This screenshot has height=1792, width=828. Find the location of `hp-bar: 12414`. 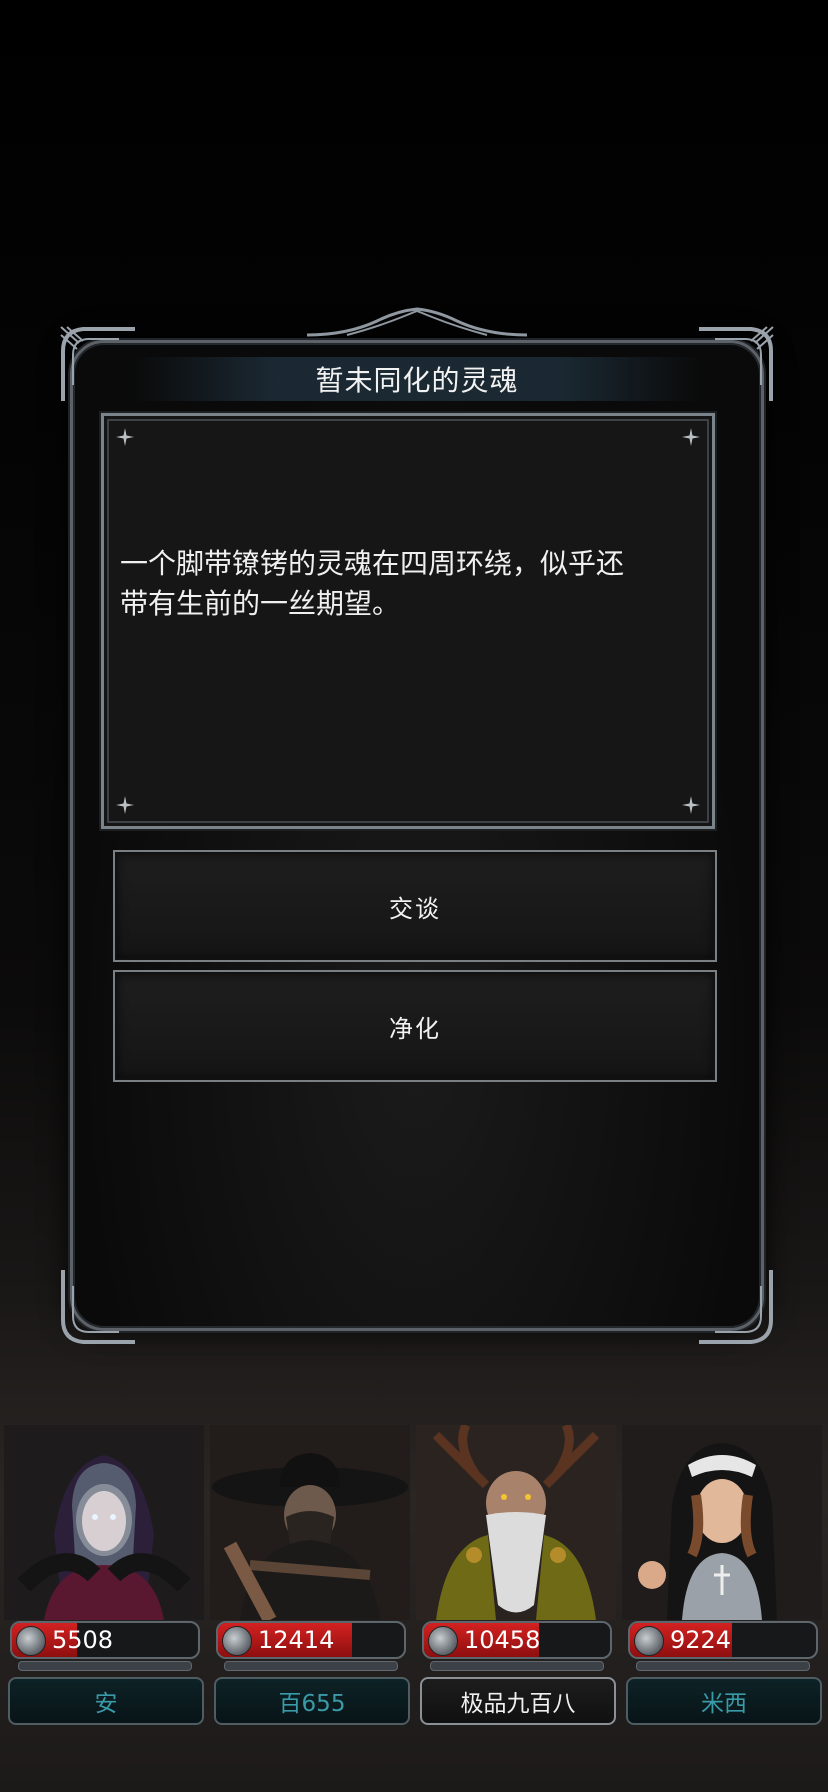

hp-bar: 12414 is located at coordinates (311, 1640).